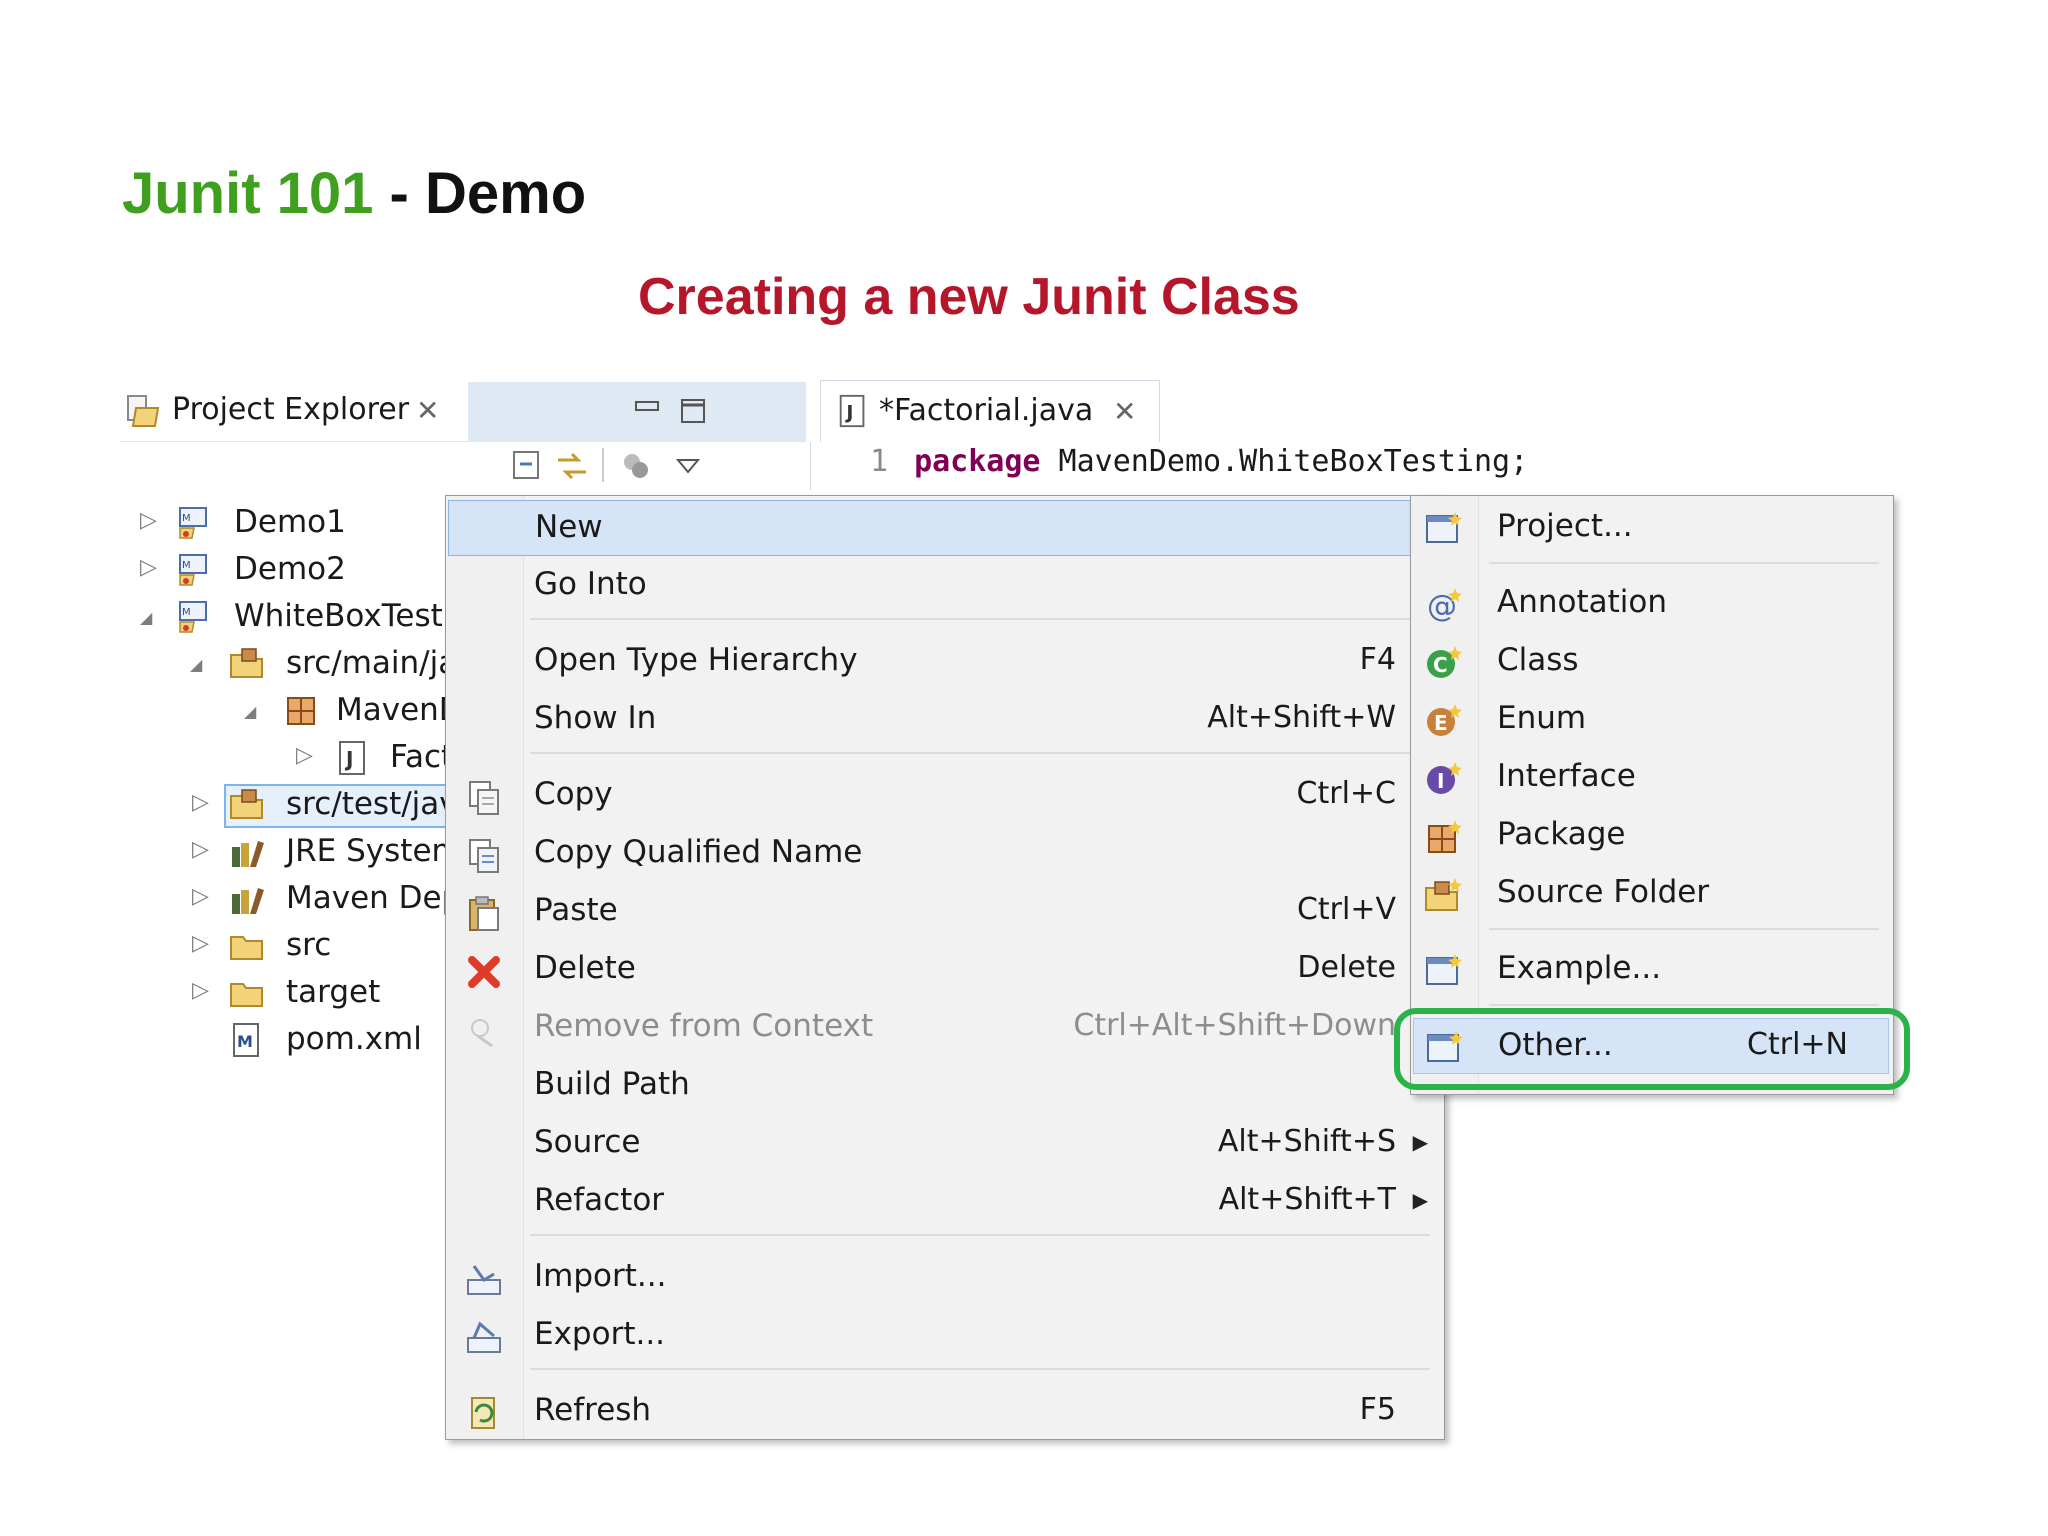  Describe the element at coordinates (1684, 929) in the screenshot. I see `menu-separator` at that location.